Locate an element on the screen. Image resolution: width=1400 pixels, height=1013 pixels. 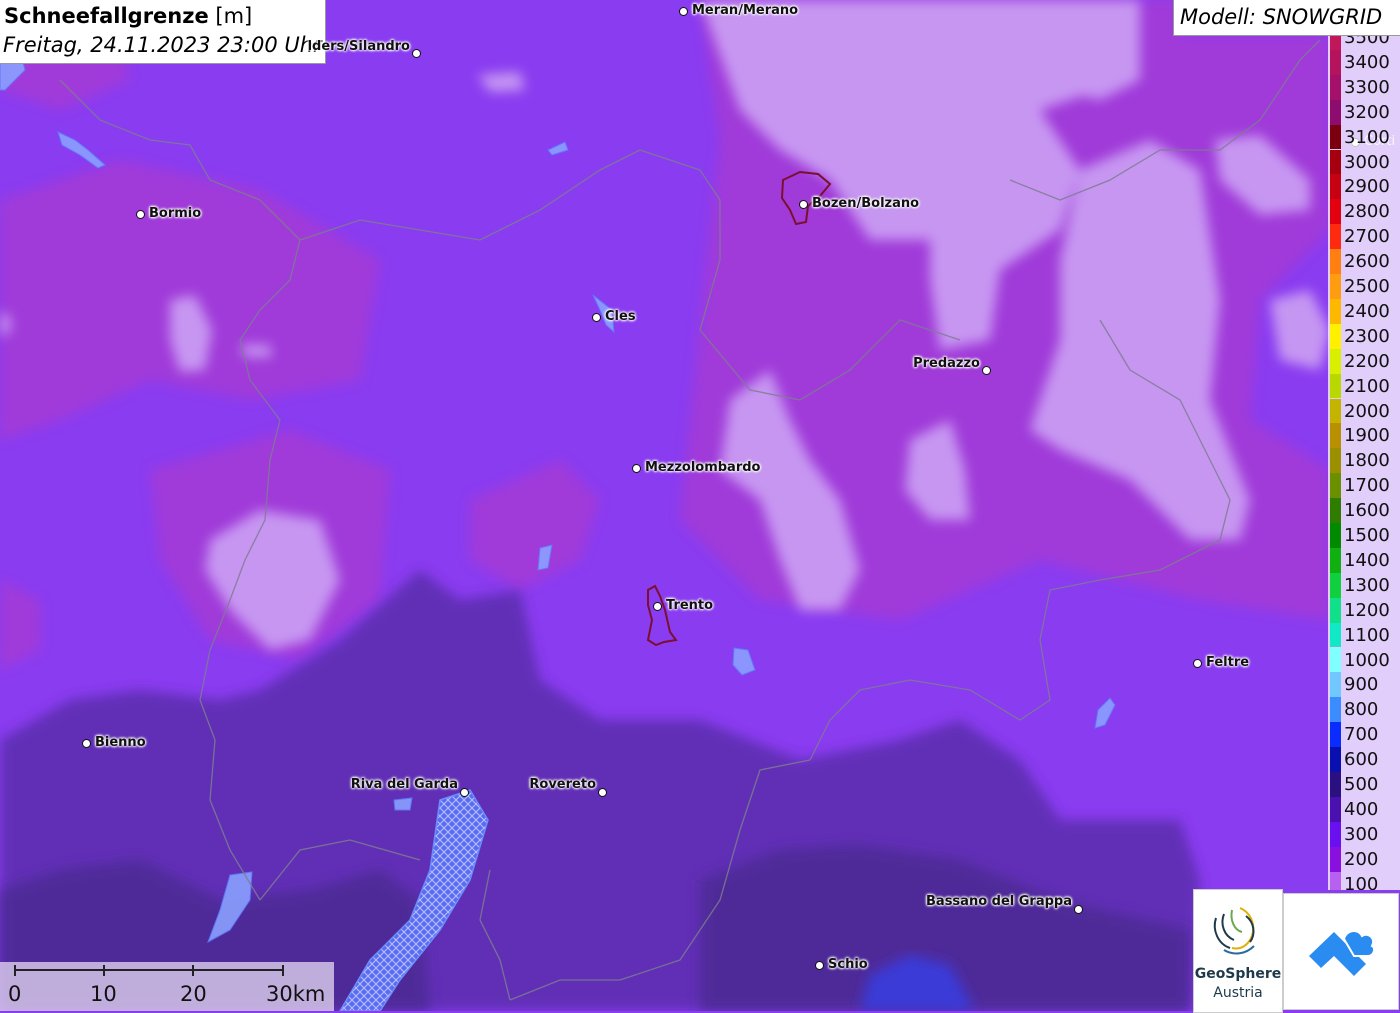
app-logo is located at coordinates (1341, 951).